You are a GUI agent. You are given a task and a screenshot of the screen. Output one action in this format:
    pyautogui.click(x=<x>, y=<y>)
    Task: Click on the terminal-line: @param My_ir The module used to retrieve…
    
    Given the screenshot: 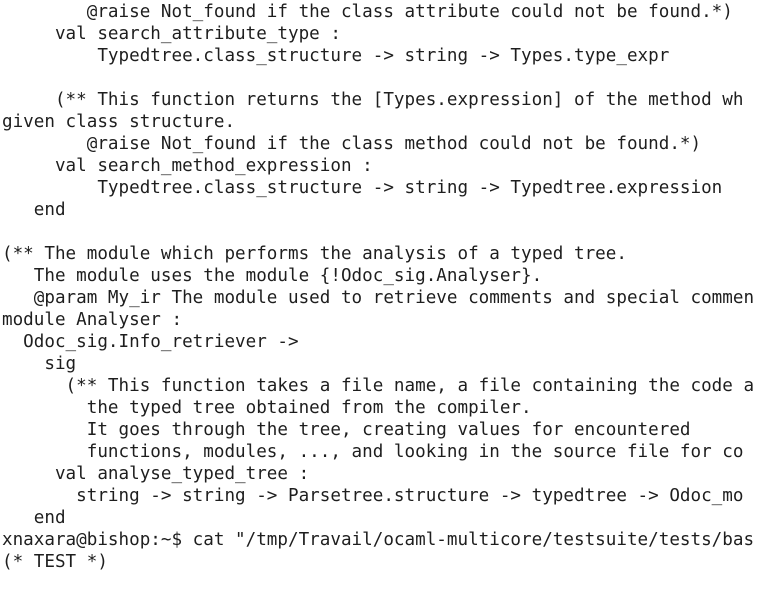 What is the action you would take?
    pyautogui.click(x=378, y=298)
    